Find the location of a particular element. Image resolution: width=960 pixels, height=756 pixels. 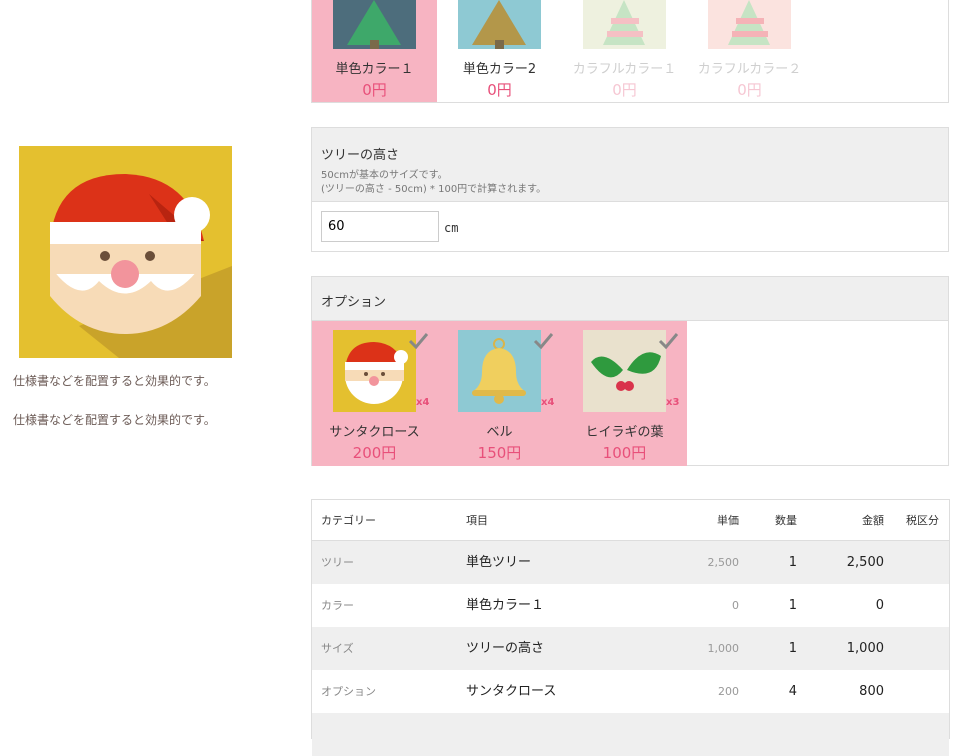

options-title: オプション is located at coordinates (630, 299).